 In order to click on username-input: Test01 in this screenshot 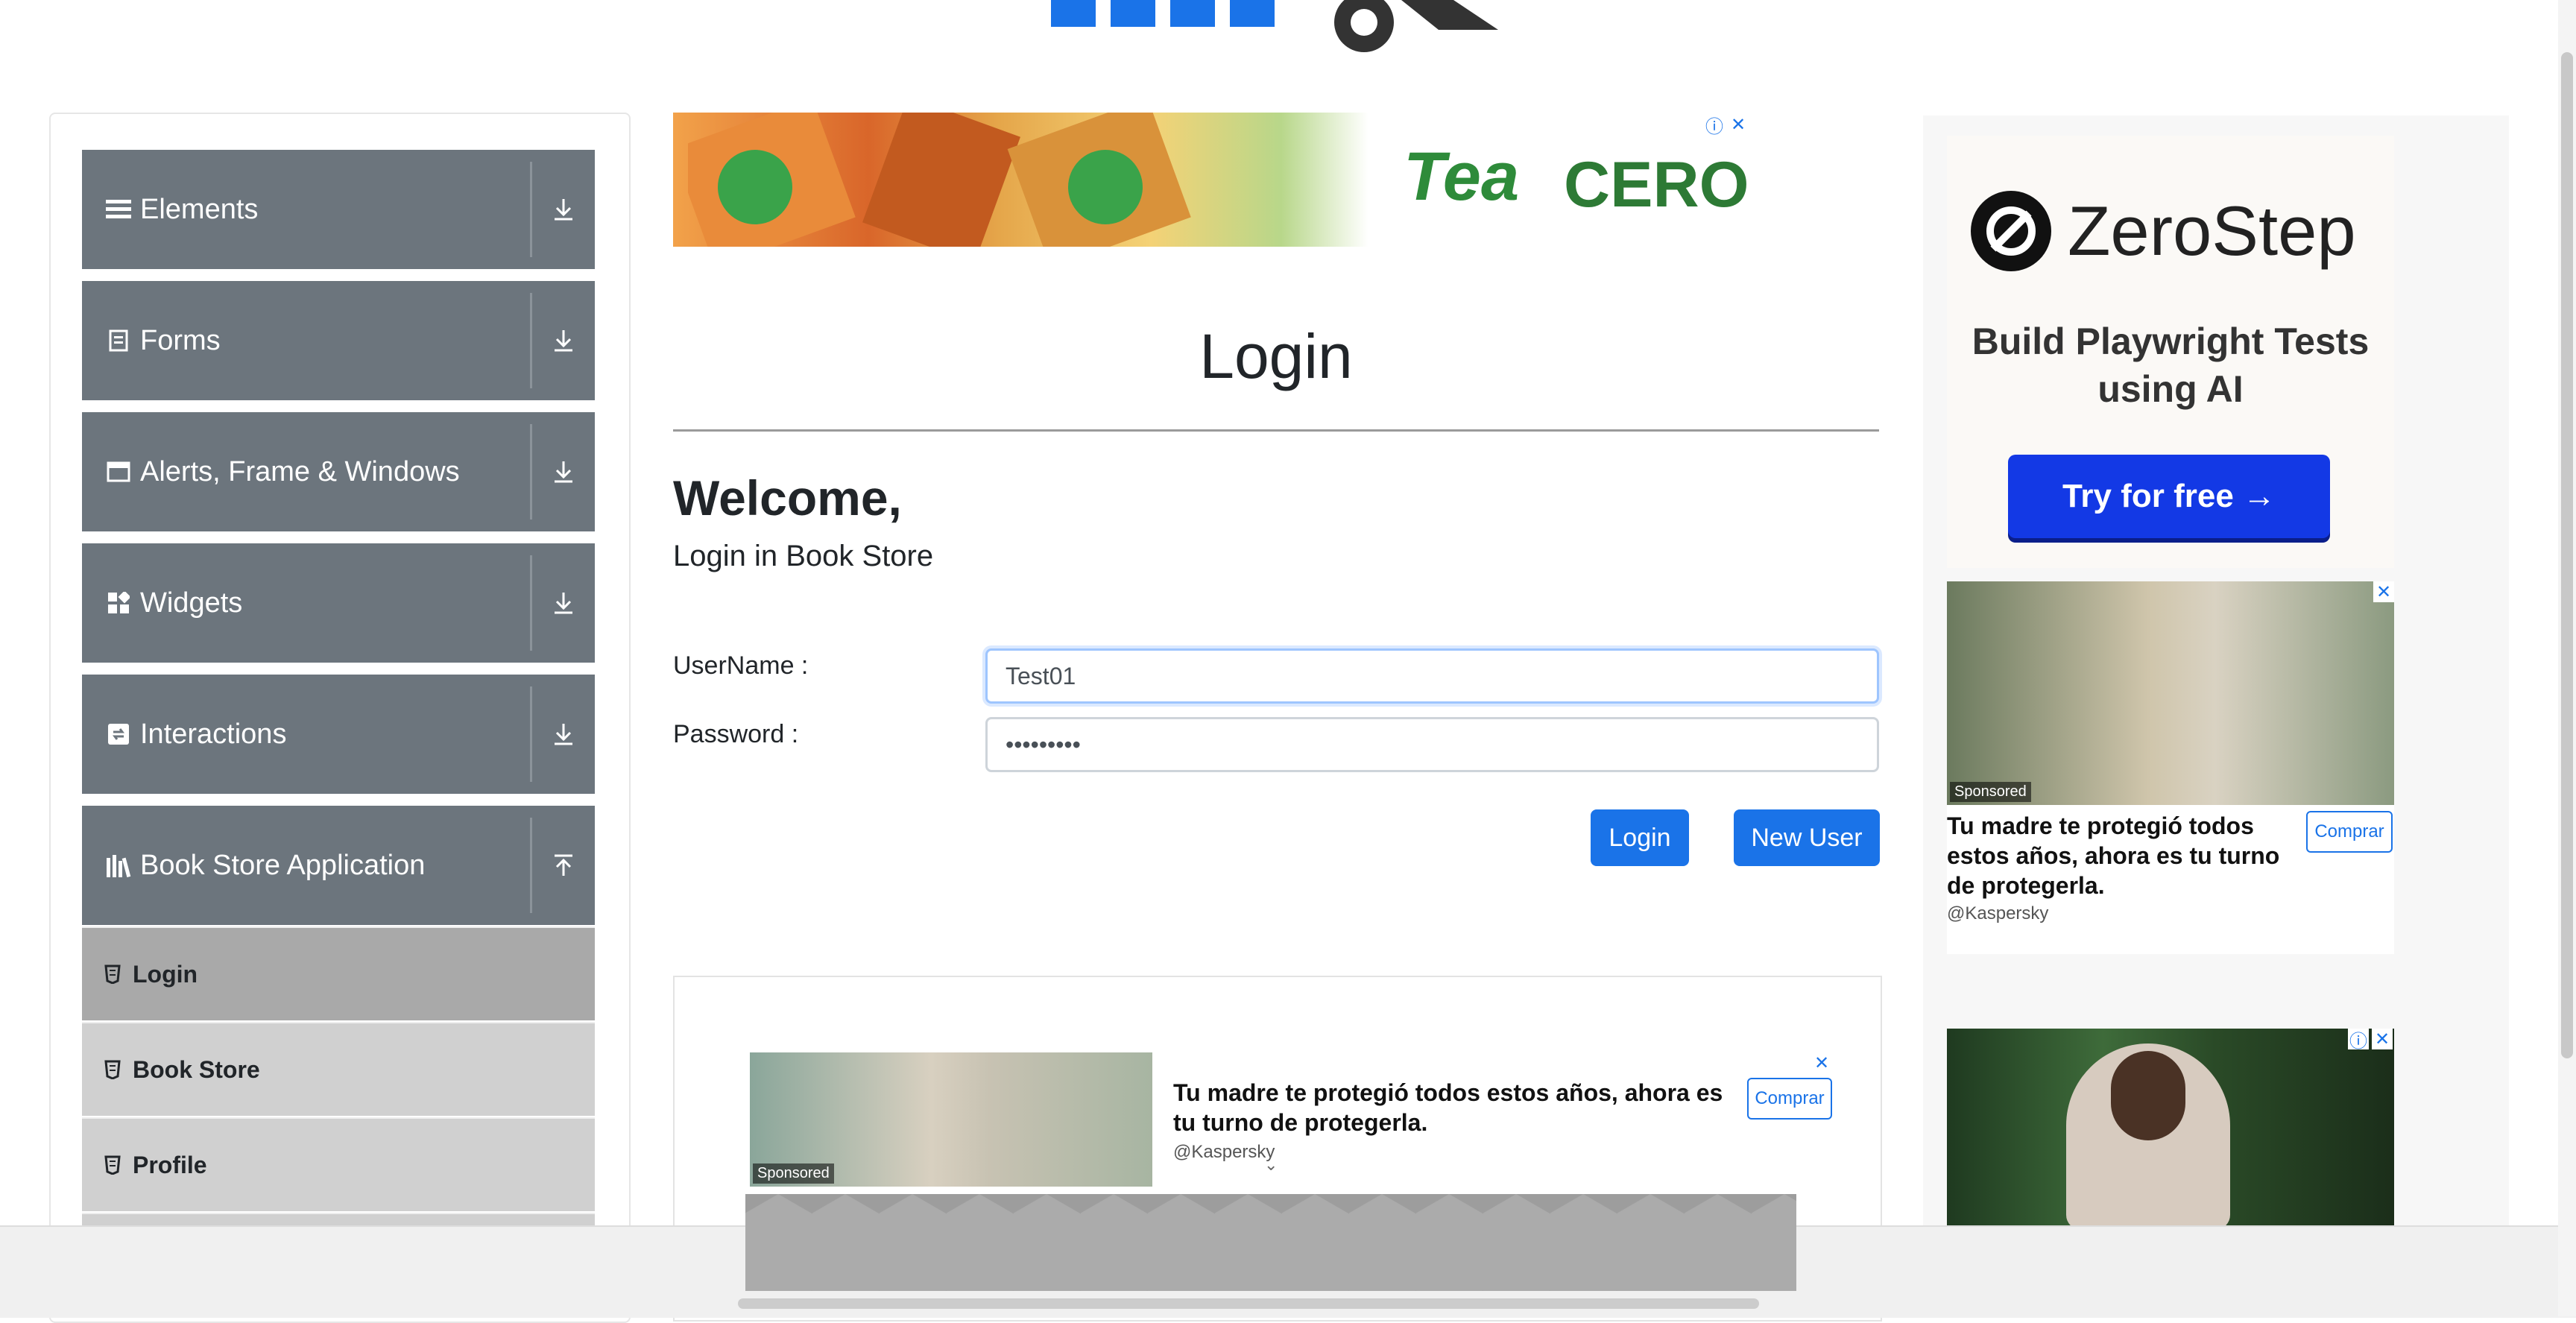, I will do `click(1432, 676)`.